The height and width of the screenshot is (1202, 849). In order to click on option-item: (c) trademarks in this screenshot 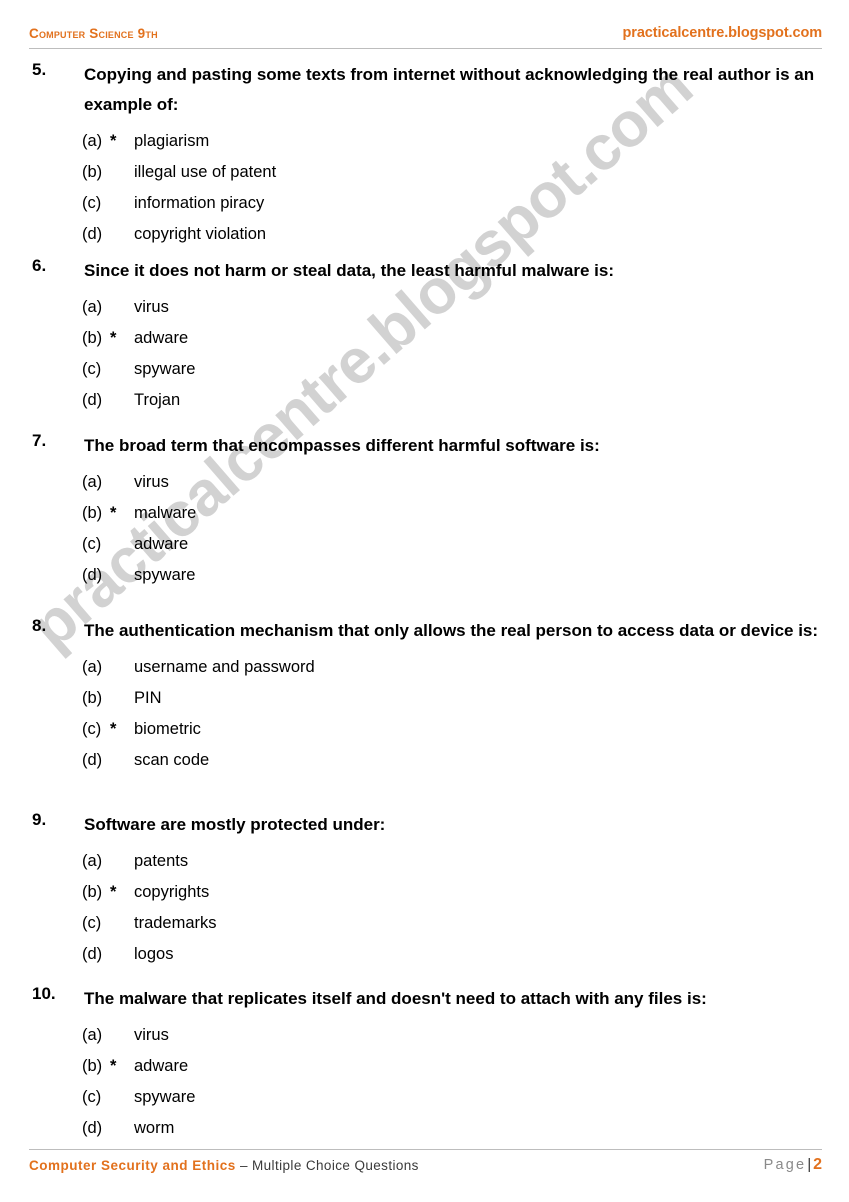, I will do `click(424, 923)`.